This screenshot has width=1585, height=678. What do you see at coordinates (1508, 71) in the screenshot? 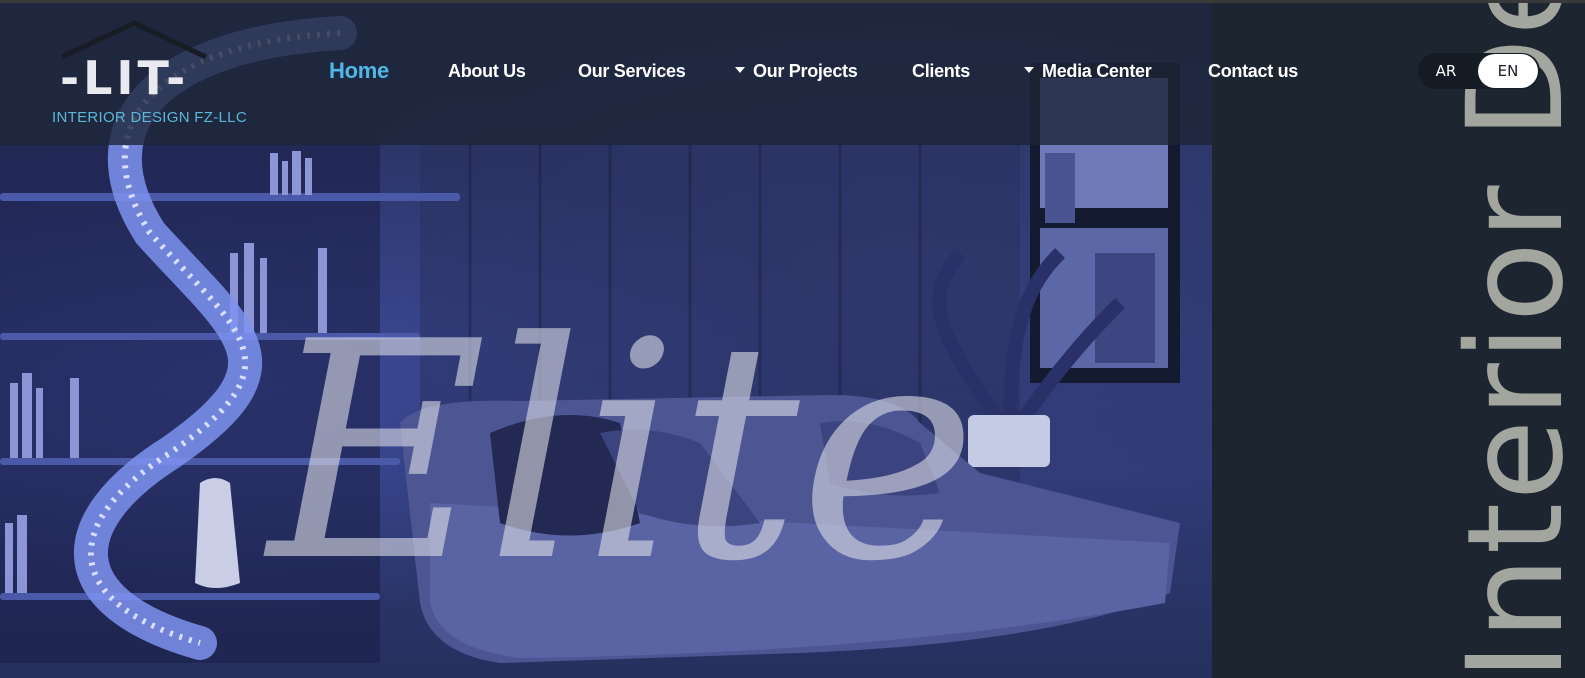
I see `language-en-button: EN` at bounding box center [1508, 71].